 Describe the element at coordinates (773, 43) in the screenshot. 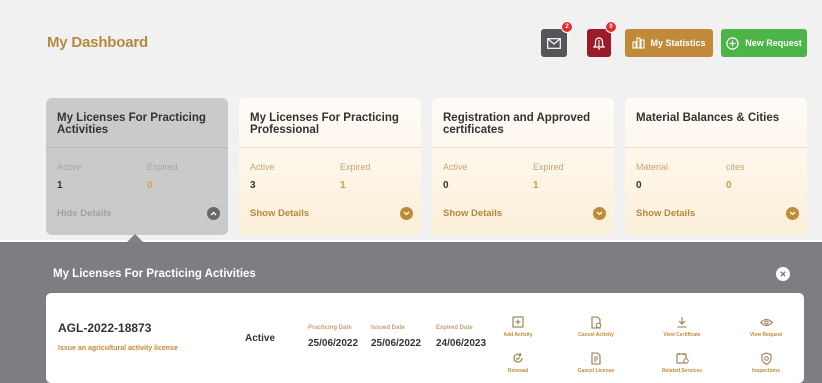

I see `new-request-label: New Request` at that location.